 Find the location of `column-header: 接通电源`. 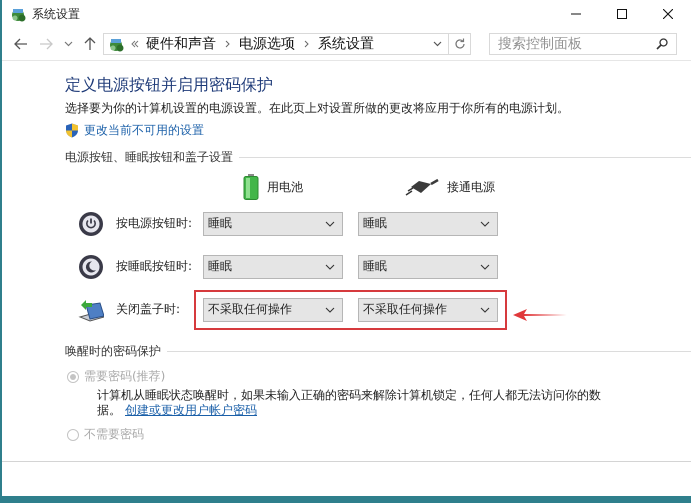

column-header: 接通电源 is located at coordinates (471, 187).